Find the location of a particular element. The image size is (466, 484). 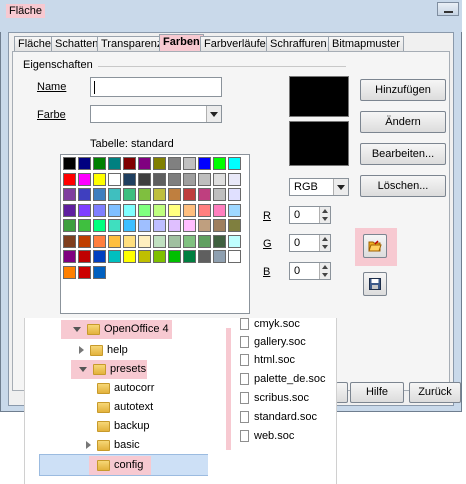

tree-item-autocorr: autocorr is located at coordinates (125, 388).